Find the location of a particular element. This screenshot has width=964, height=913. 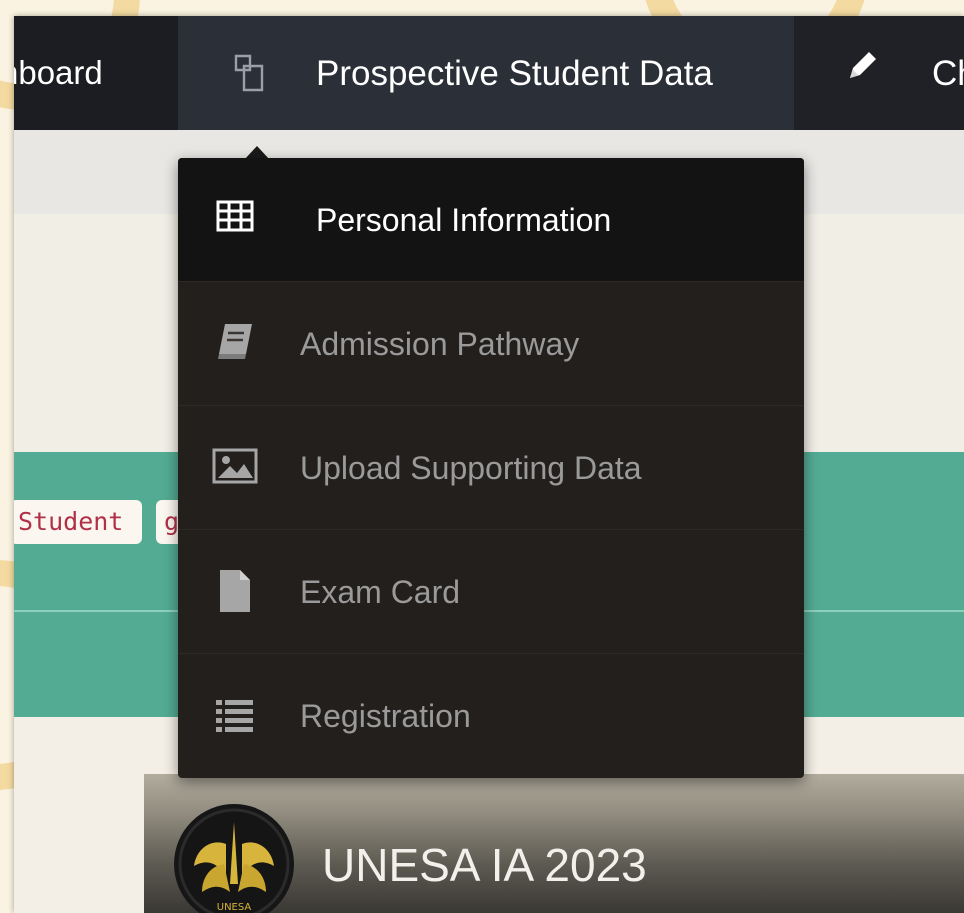

unesa-logo: UNESA is located at coordinates (234, 858).